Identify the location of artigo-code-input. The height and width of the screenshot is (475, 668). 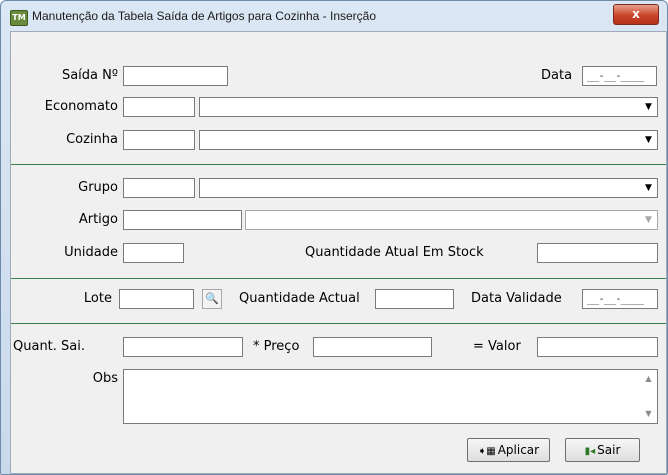
(182, 220).